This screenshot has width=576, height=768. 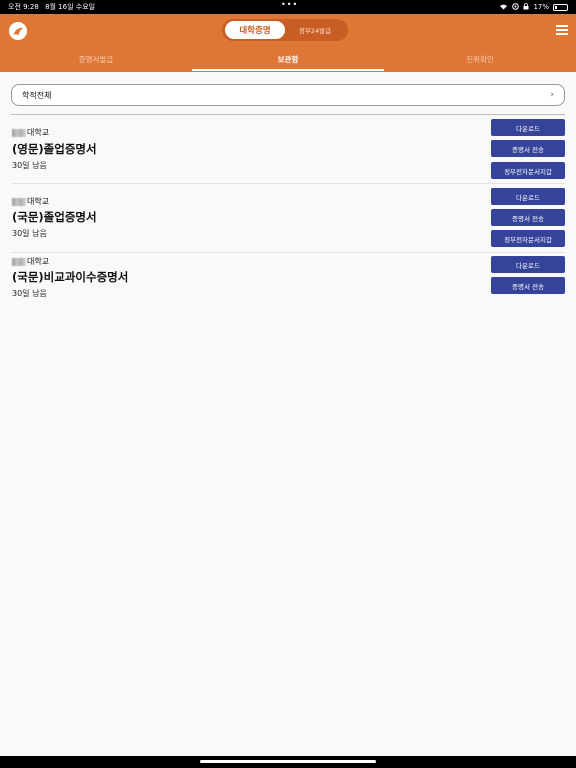 What do you see at coordinates (23, 7) in the screenshot?
I see `status-time: 오전 9:28` at bounding box center [23, 7].